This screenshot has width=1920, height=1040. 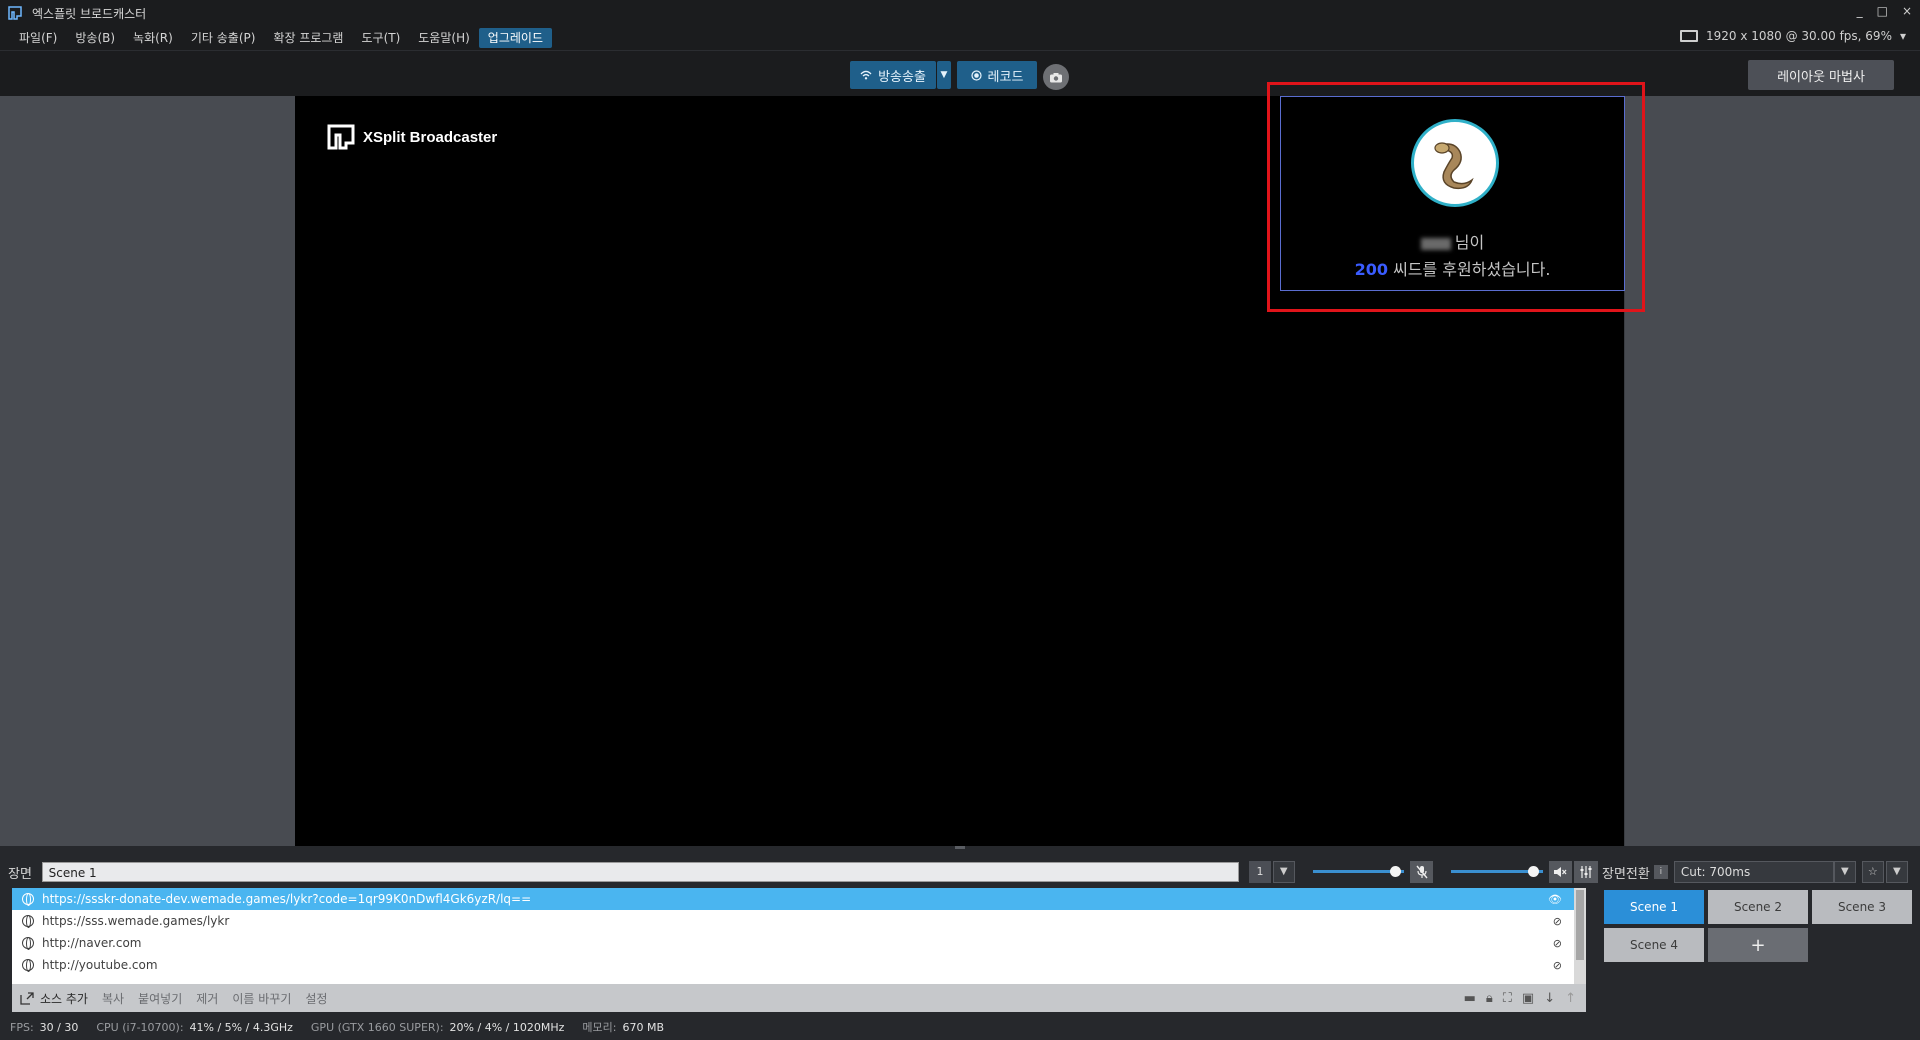 What do you see at coordinates (160, 998) in the screenshot?
I see `paste-button: 붙여넣기` at bounding box center [160, 998].